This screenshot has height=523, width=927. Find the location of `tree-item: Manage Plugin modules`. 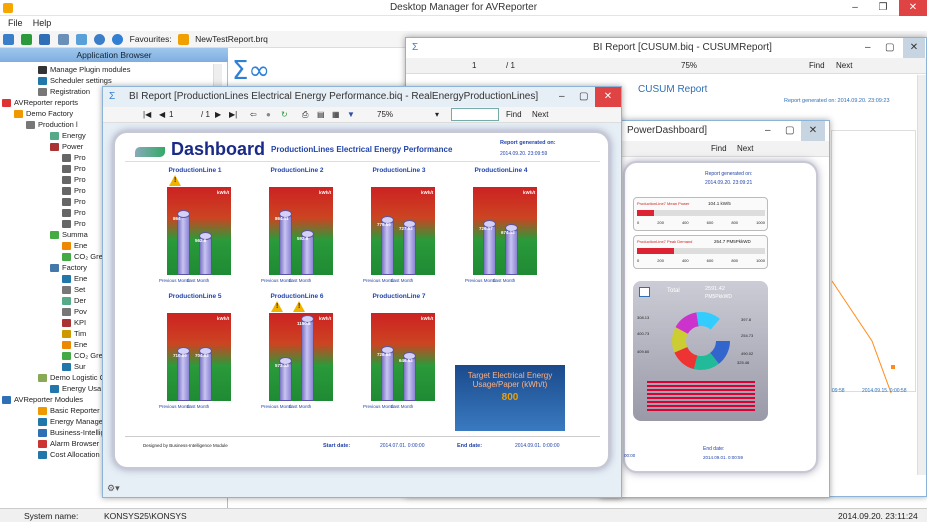

tree-item: Manage Plugin modules is located at coordinates (111, 69).